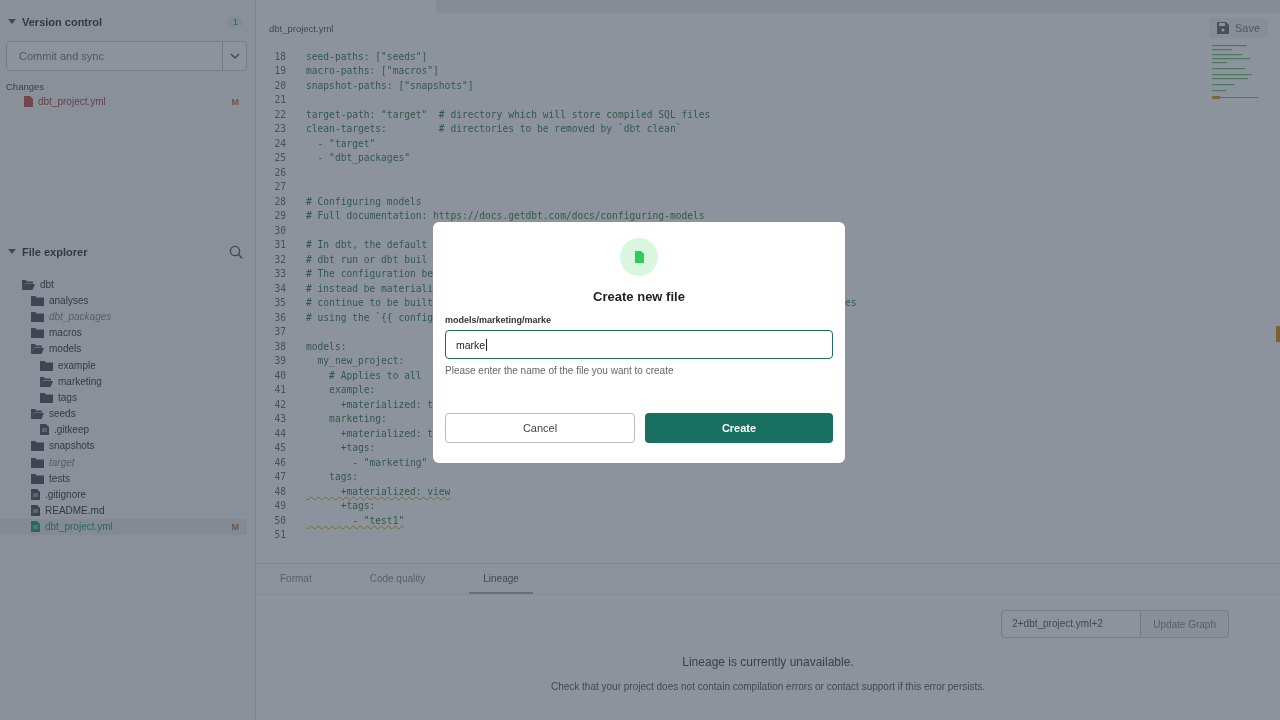 The height and width of the screenshot is (720, 1280). Describe the element at coordinates (279, 332) in the screenshot. I see `line-number: 37` at that location.